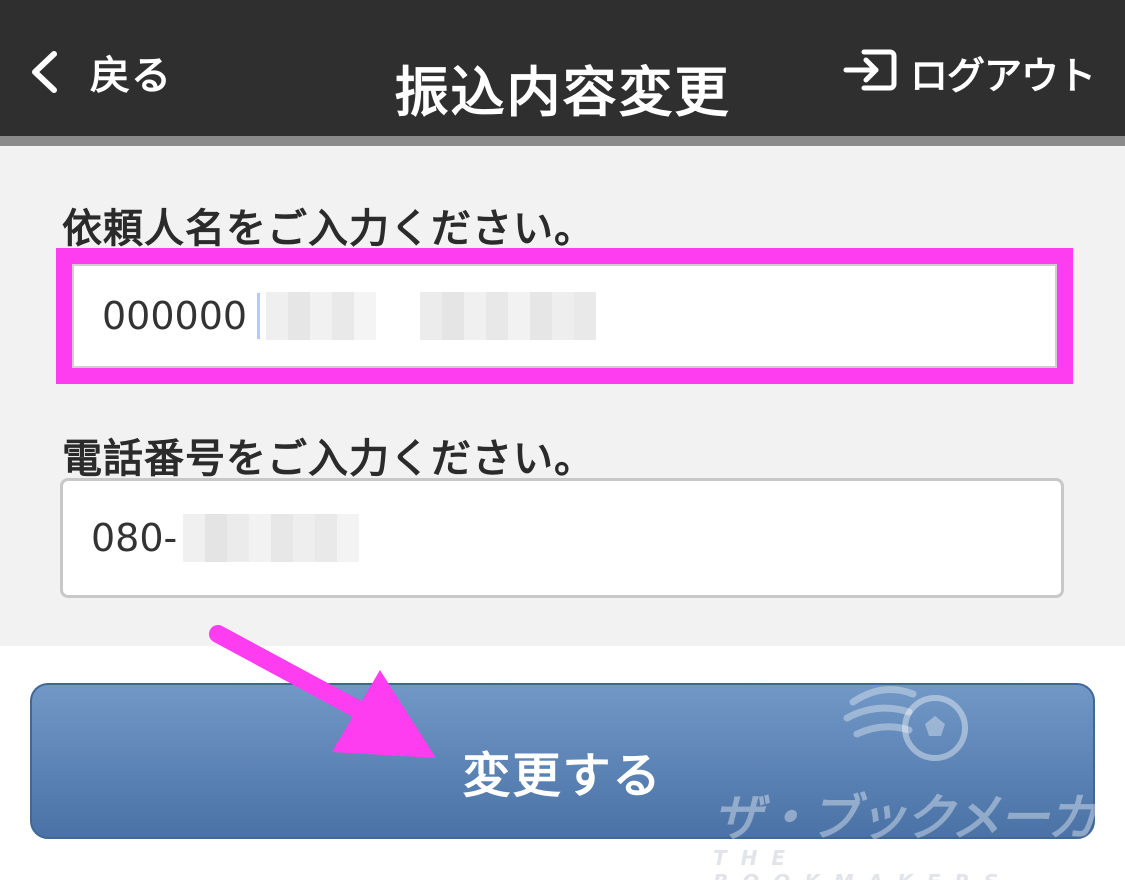 The width and height of the screenshot is (1125, 880). What do you see at coordinates (175, 316) in the screenshot?
I see `name-input-value: 000000` at bounding box center [175, 316].